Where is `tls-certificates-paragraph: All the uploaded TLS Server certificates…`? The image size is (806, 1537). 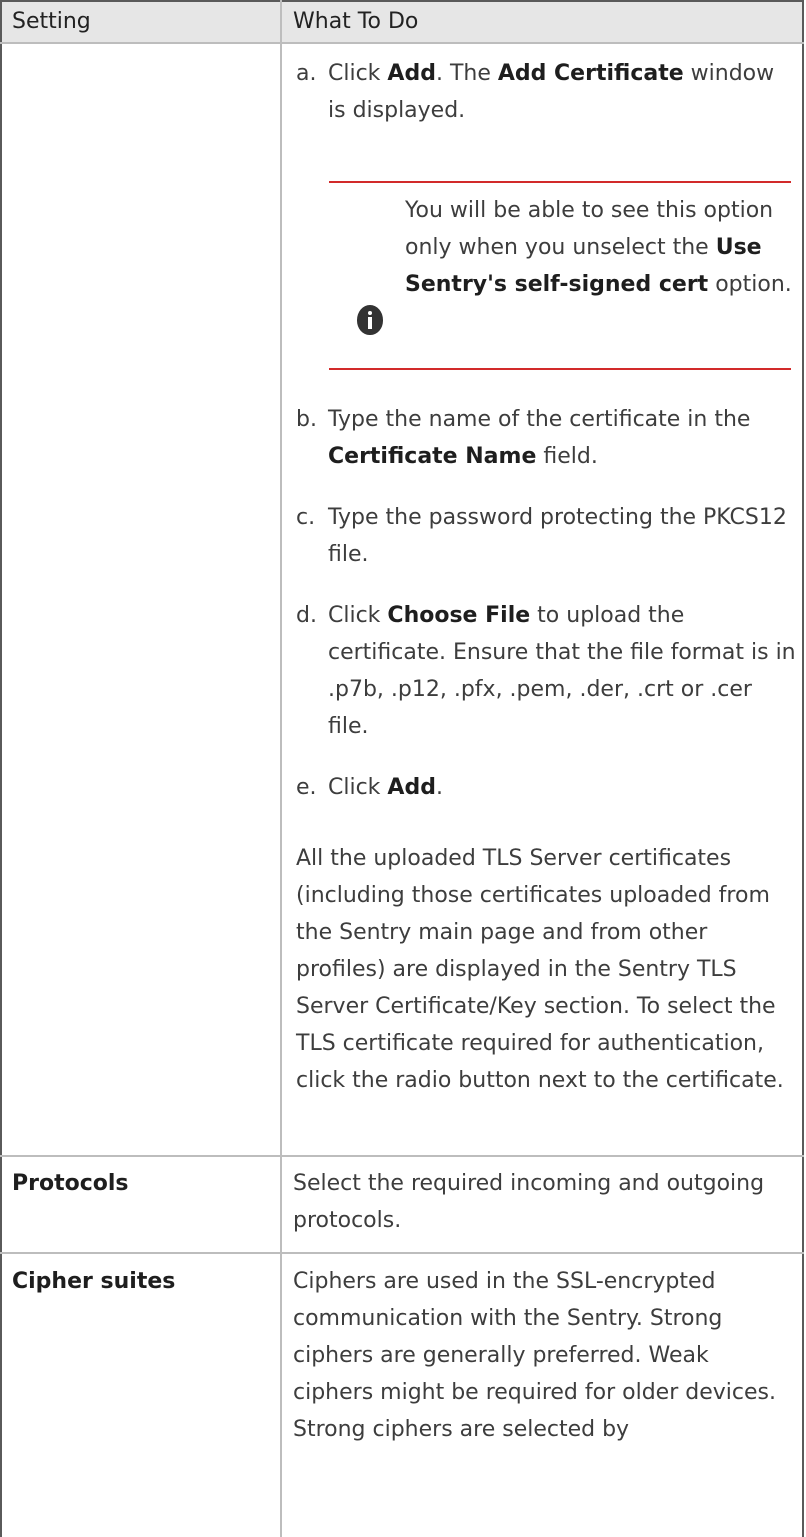
tls-certificates-paragraph: All the uploaded TLS Server certificates… is located at coordinates (540, 969).